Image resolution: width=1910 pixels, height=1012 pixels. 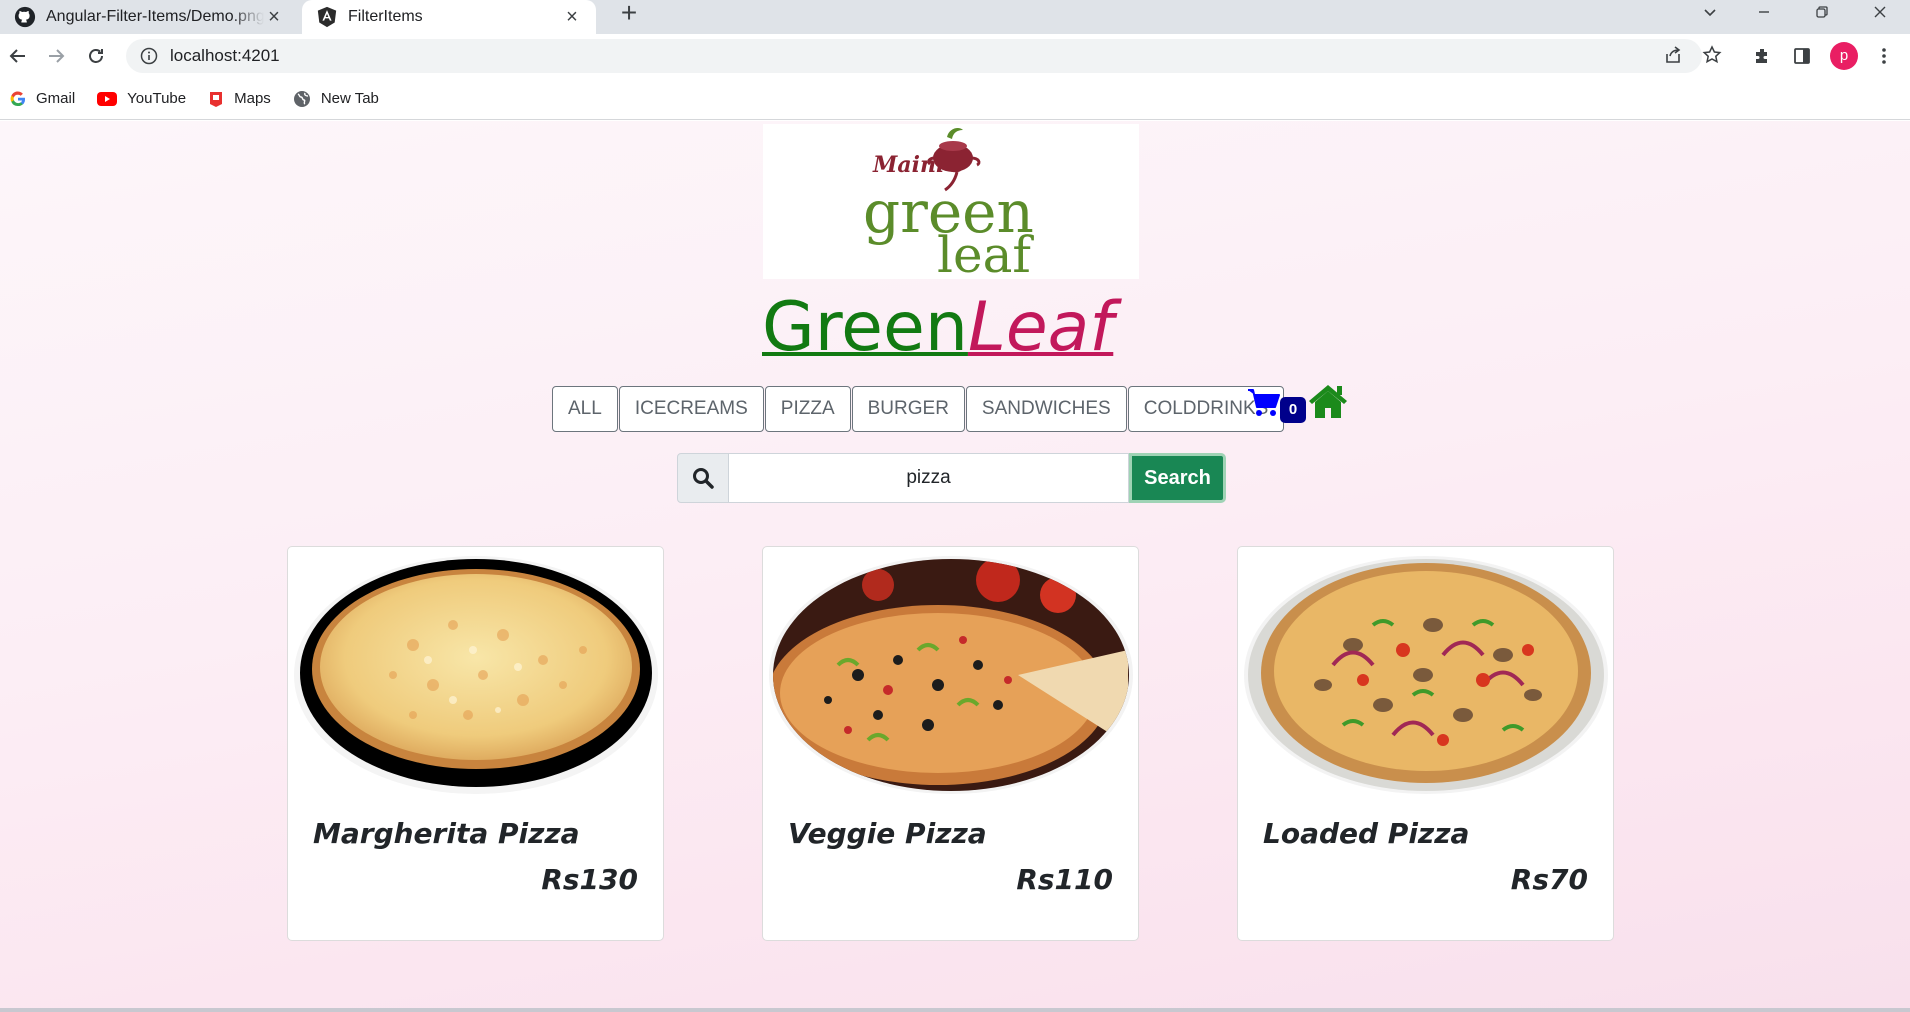 I want to click on menu-kebab-icon, so click(x=1884, y=56).